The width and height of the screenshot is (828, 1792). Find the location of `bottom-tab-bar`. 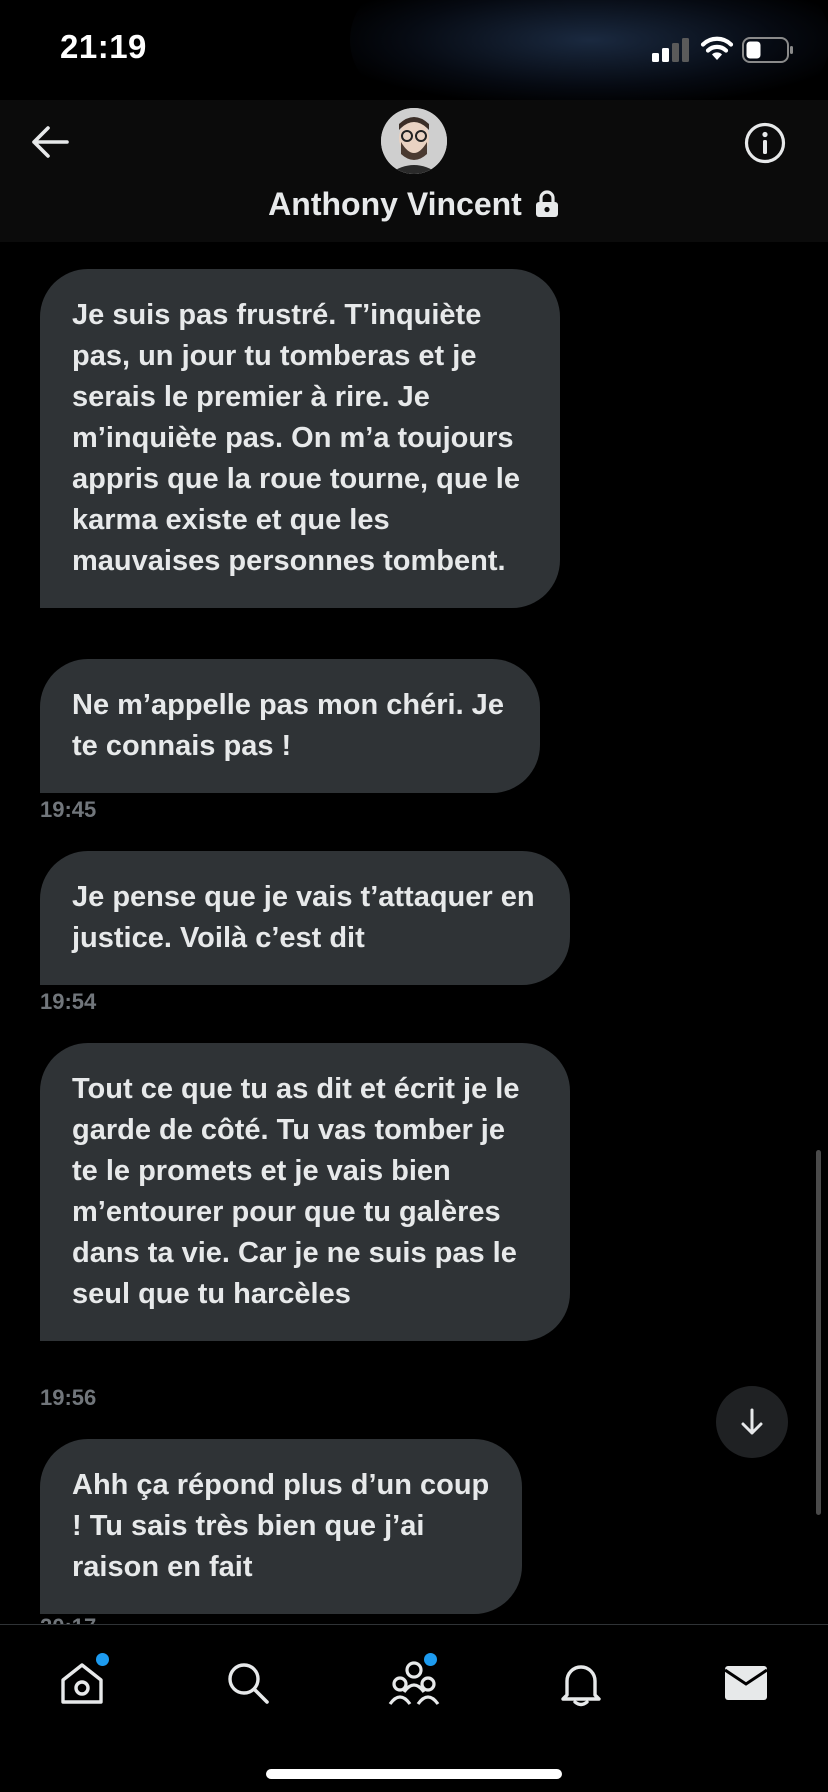

bottom-tab-bar is located at coordinates (414, 1708).